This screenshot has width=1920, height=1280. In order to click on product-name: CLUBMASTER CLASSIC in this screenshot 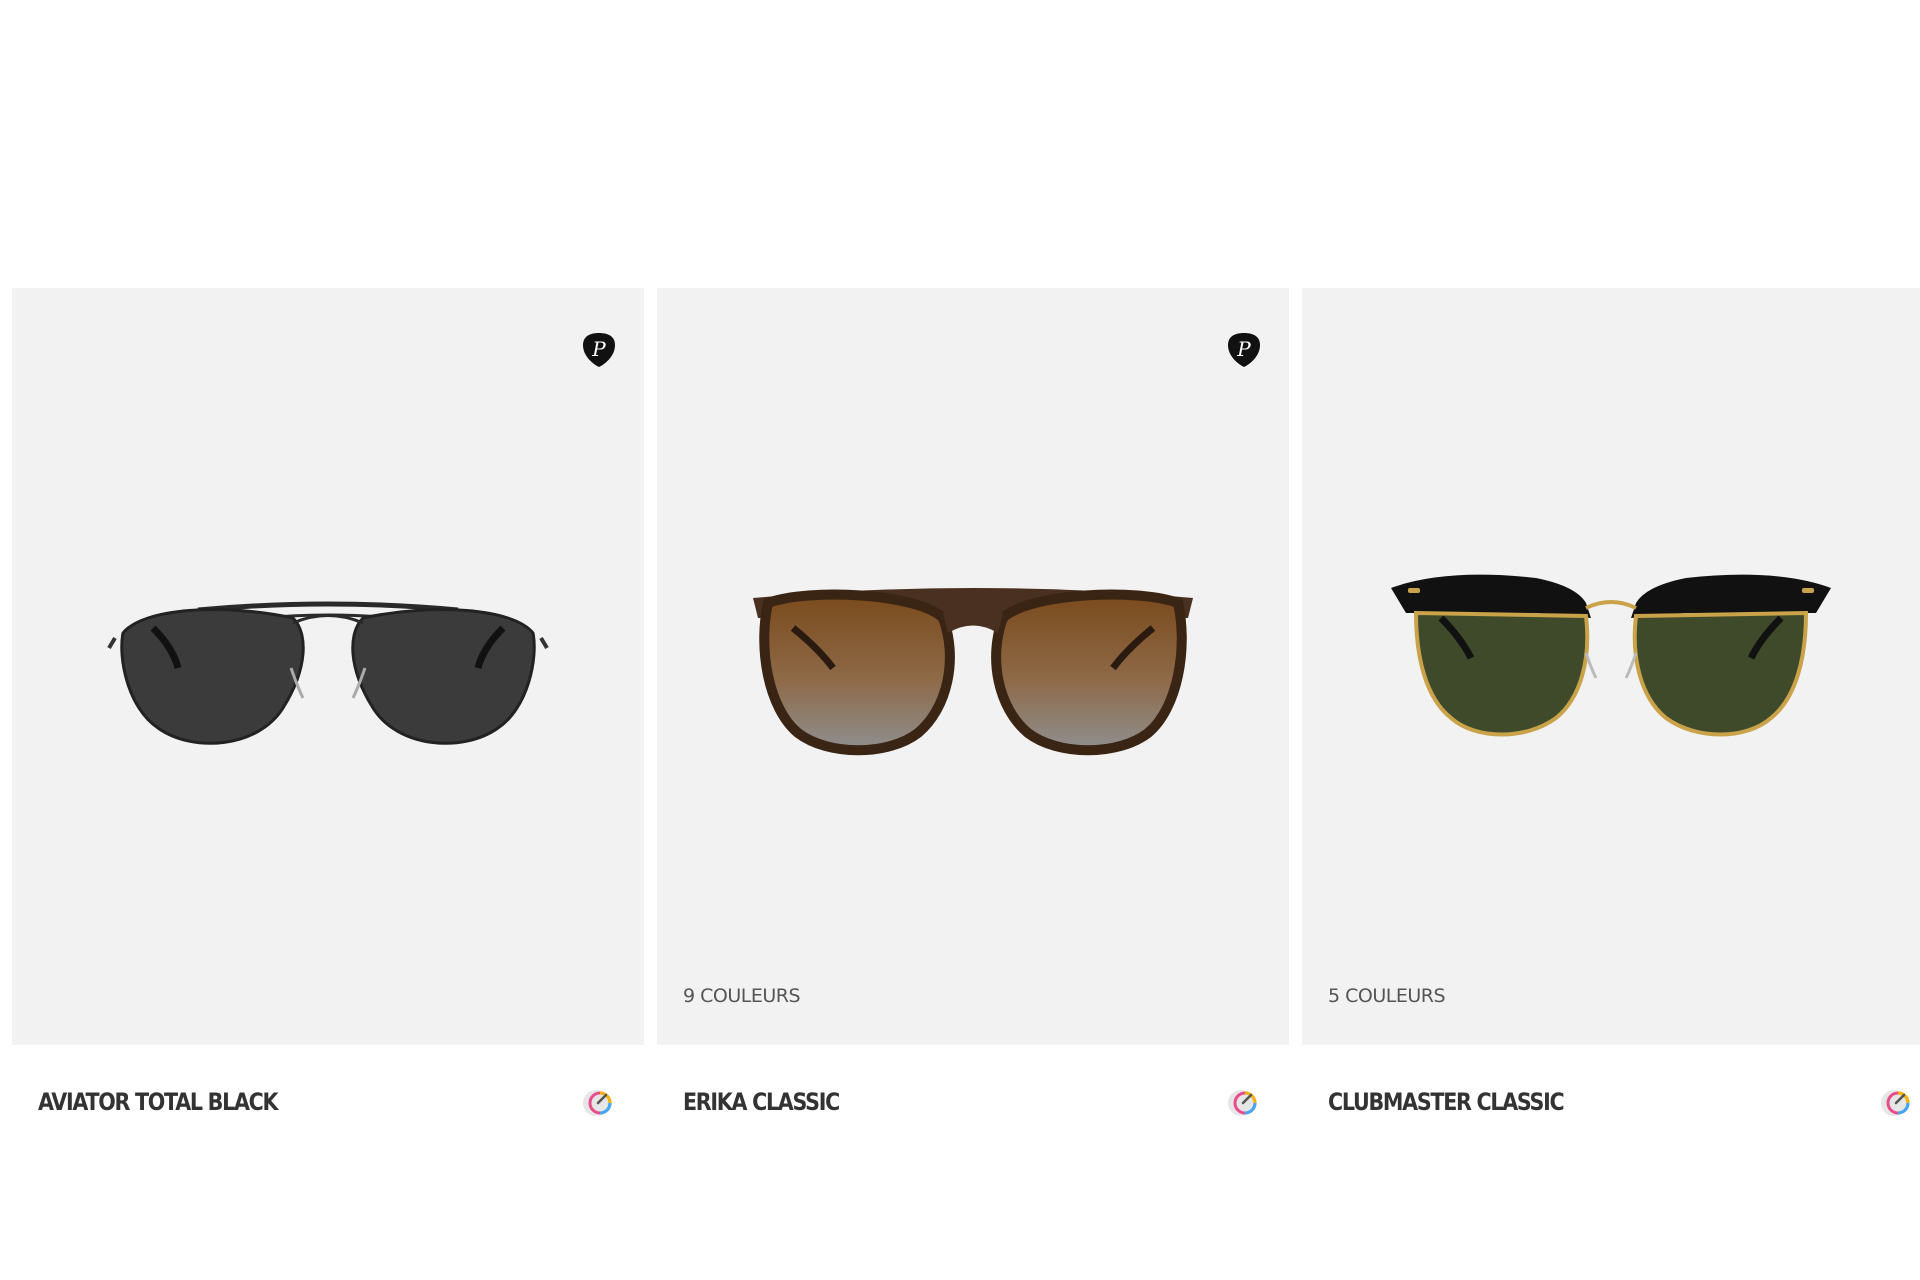, I will do `click(1446, 1102)`.